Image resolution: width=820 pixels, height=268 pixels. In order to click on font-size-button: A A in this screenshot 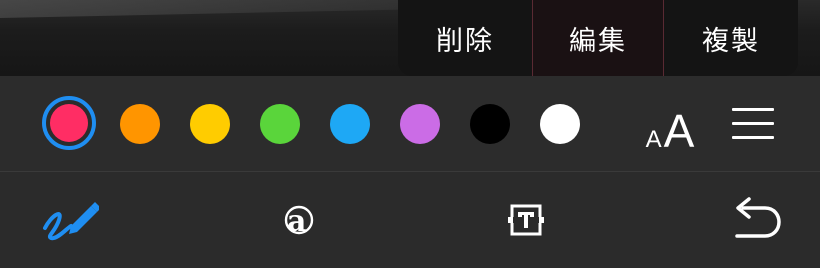, I will do `click(670, 126)`.